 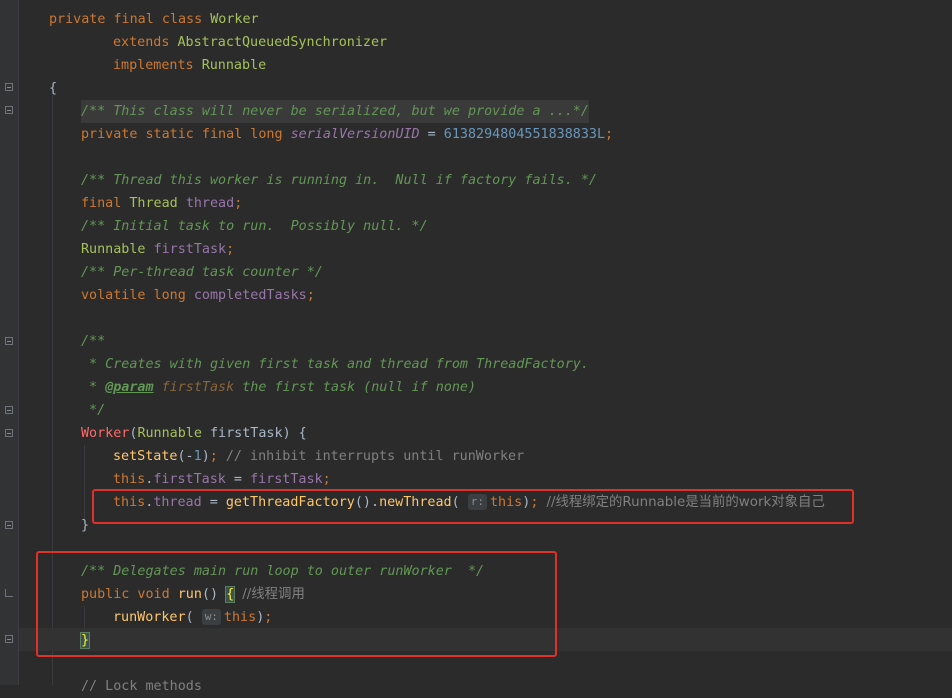 What do you see at coordinates (524, 134) in the screenshot?
I see `code-token: 6138294804551838833L` at bounding box center [524, 134].